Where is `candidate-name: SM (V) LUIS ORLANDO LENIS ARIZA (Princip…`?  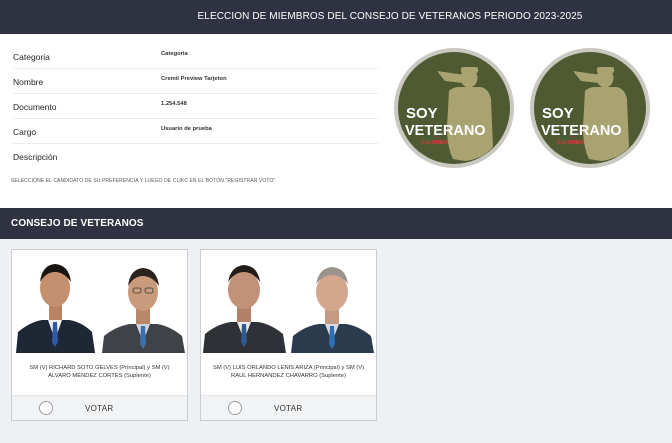
candidate-name: SM (V) LUIS ORLANDO LENIS ARIZA (Princip… is located at coordinates (288, 372).